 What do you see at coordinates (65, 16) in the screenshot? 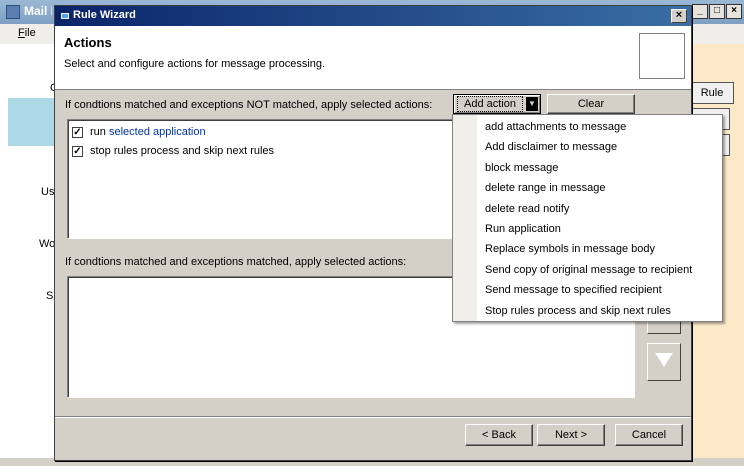
I see `dialog-icon` at bounding box center [65, 16].